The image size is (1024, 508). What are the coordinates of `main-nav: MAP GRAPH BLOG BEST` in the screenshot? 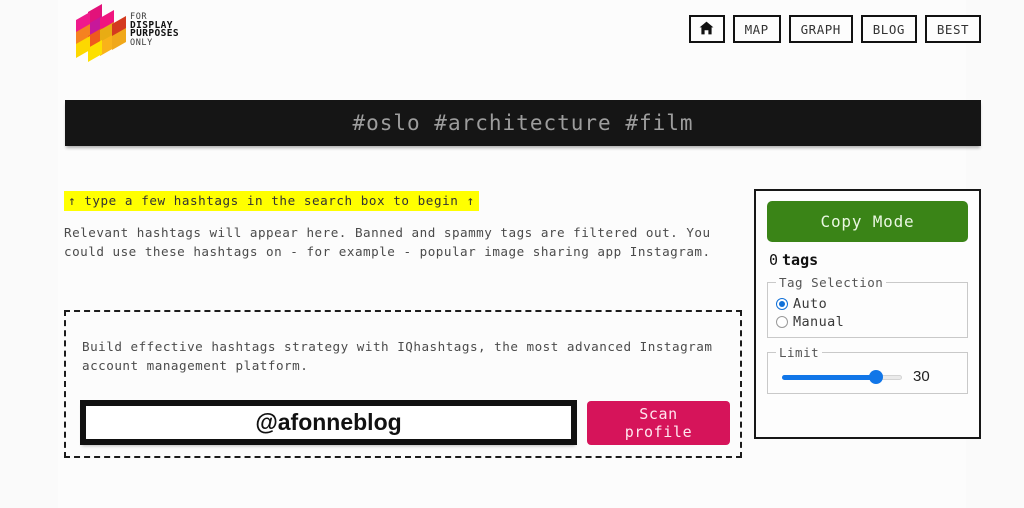 It's located at (834, 29).